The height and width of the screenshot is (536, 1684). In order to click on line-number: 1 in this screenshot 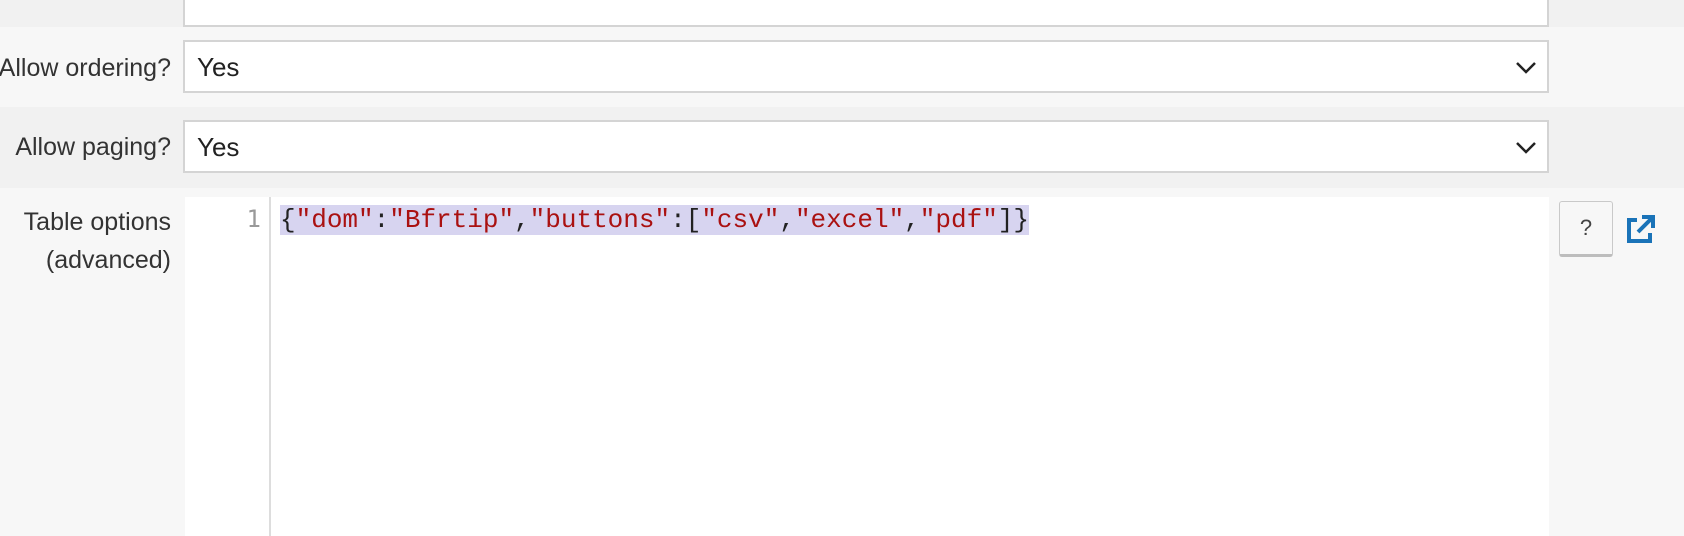, I will do `click(253, 219)`.